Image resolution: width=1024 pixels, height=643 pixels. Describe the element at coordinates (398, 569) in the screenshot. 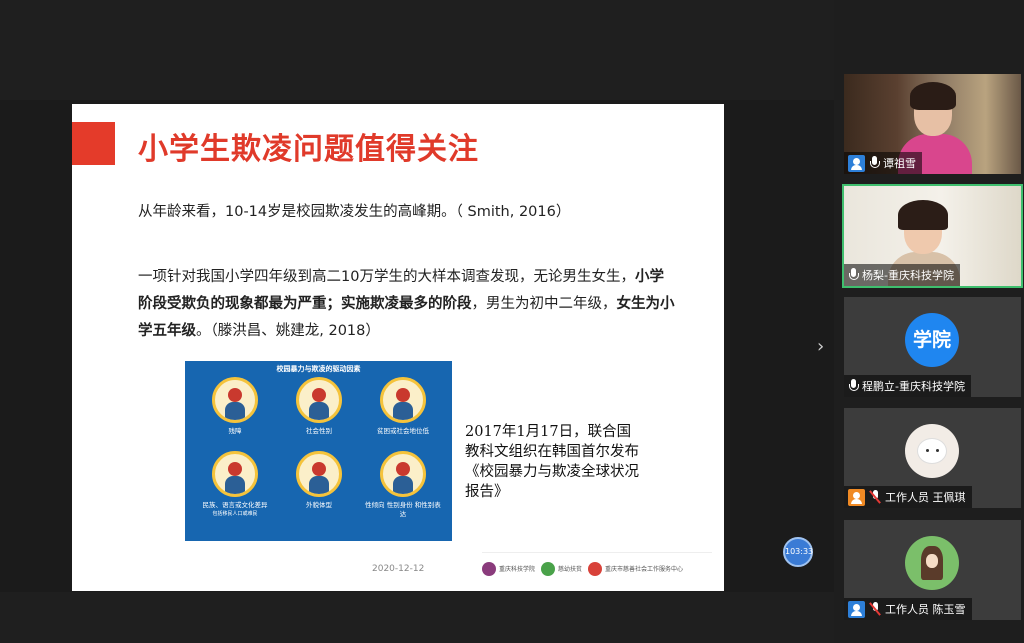

I see `slide-date: 2020-12-12` at that location.